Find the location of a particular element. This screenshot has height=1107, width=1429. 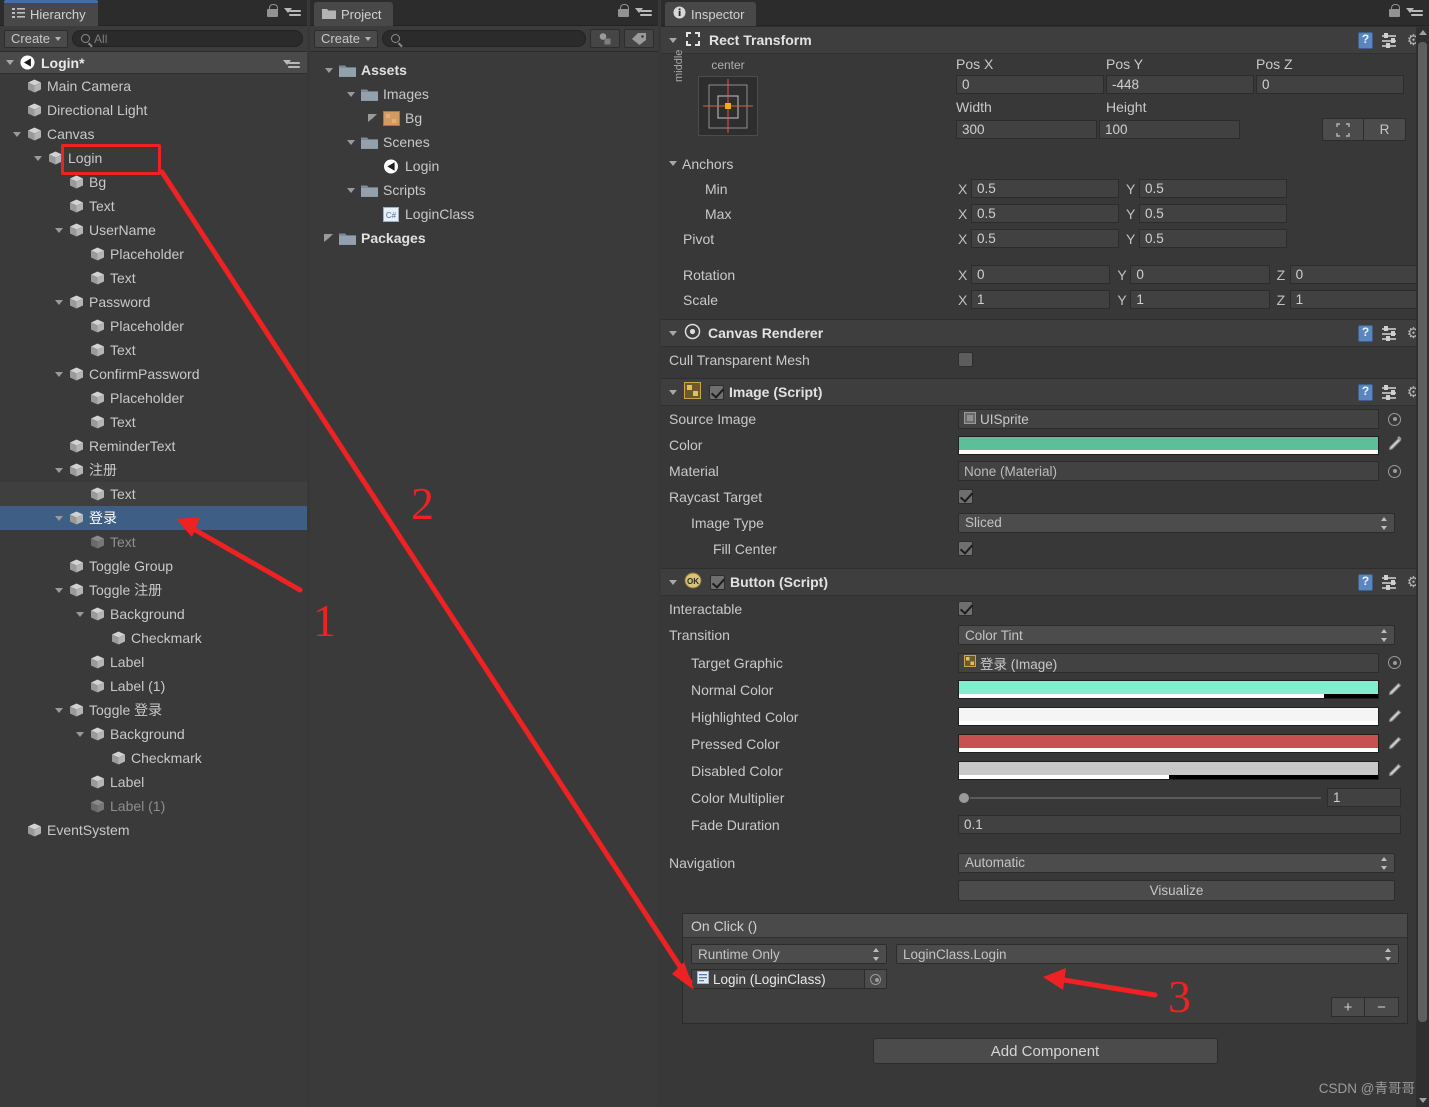

anchor-min-x-input: 0.5 is located at coordinates (1045, 188).